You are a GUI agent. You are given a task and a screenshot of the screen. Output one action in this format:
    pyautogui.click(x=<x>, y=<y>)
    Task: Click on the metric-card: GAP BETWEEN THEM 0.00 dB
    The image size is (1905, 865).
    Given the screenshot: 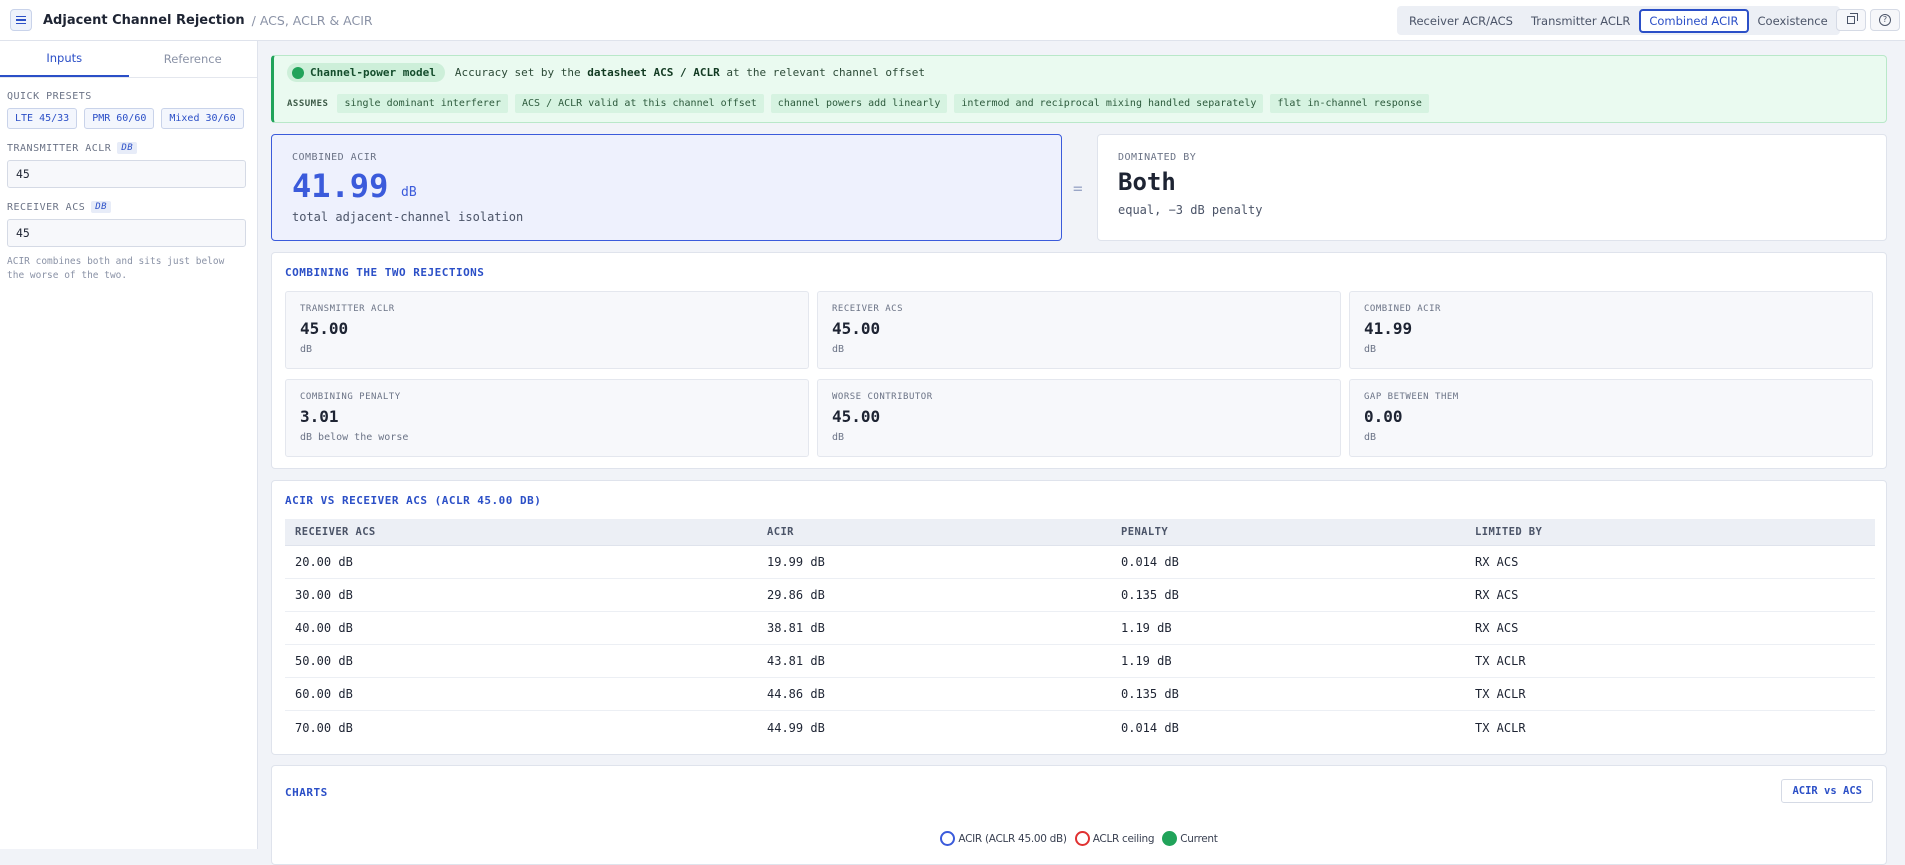 What is the action you would take?
    pyautogui.click(x=1611, y=418)
    